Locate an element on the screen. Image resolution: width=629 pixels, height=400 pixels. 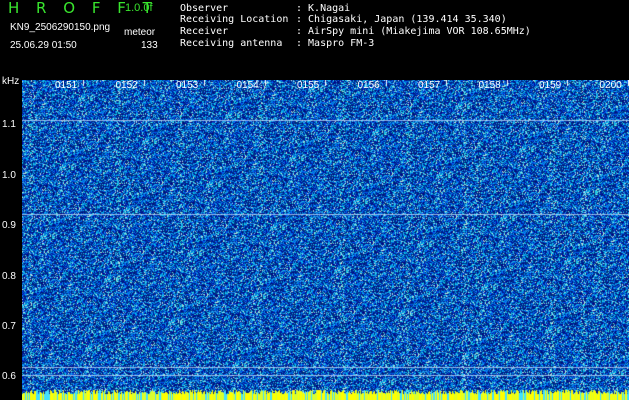
info-value-receiver: : AirSpy mini (Miakejima VOR 108.65MHz) is located at coordinates (413, 31).